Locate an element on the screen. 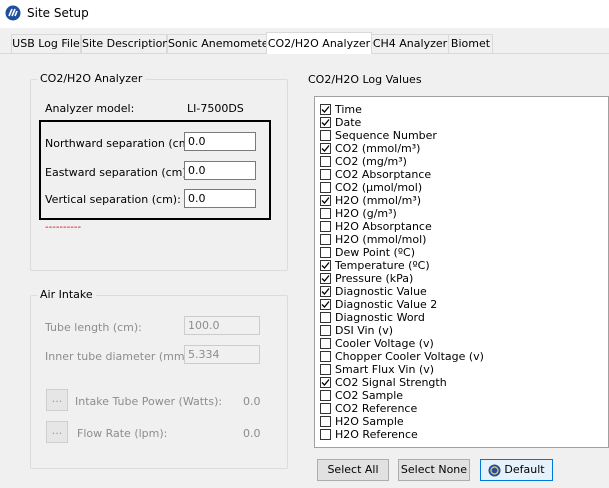 The width and height of the screenshot is (609, 488). tab-sonic-anemometer: Sonic Anemometer is located at coordinates (220, 43).